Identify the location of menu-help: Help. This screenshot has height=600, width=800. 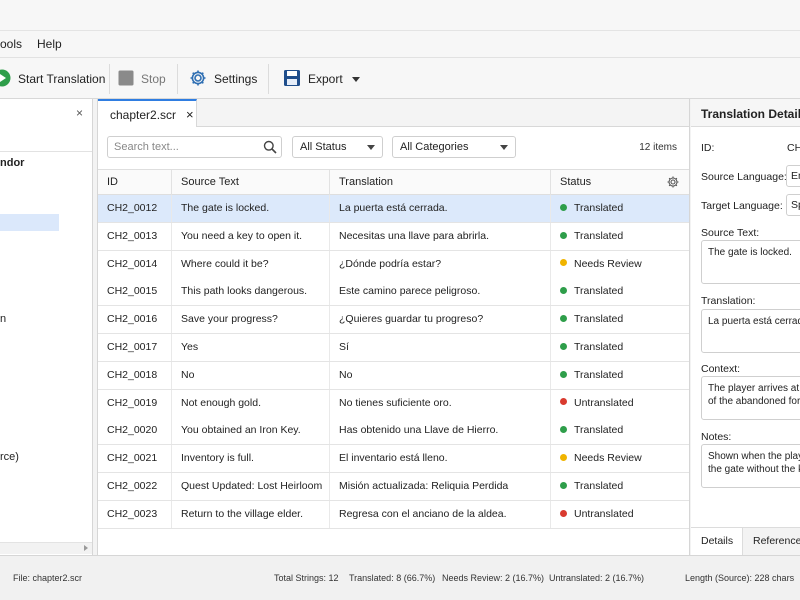
(49, 44).